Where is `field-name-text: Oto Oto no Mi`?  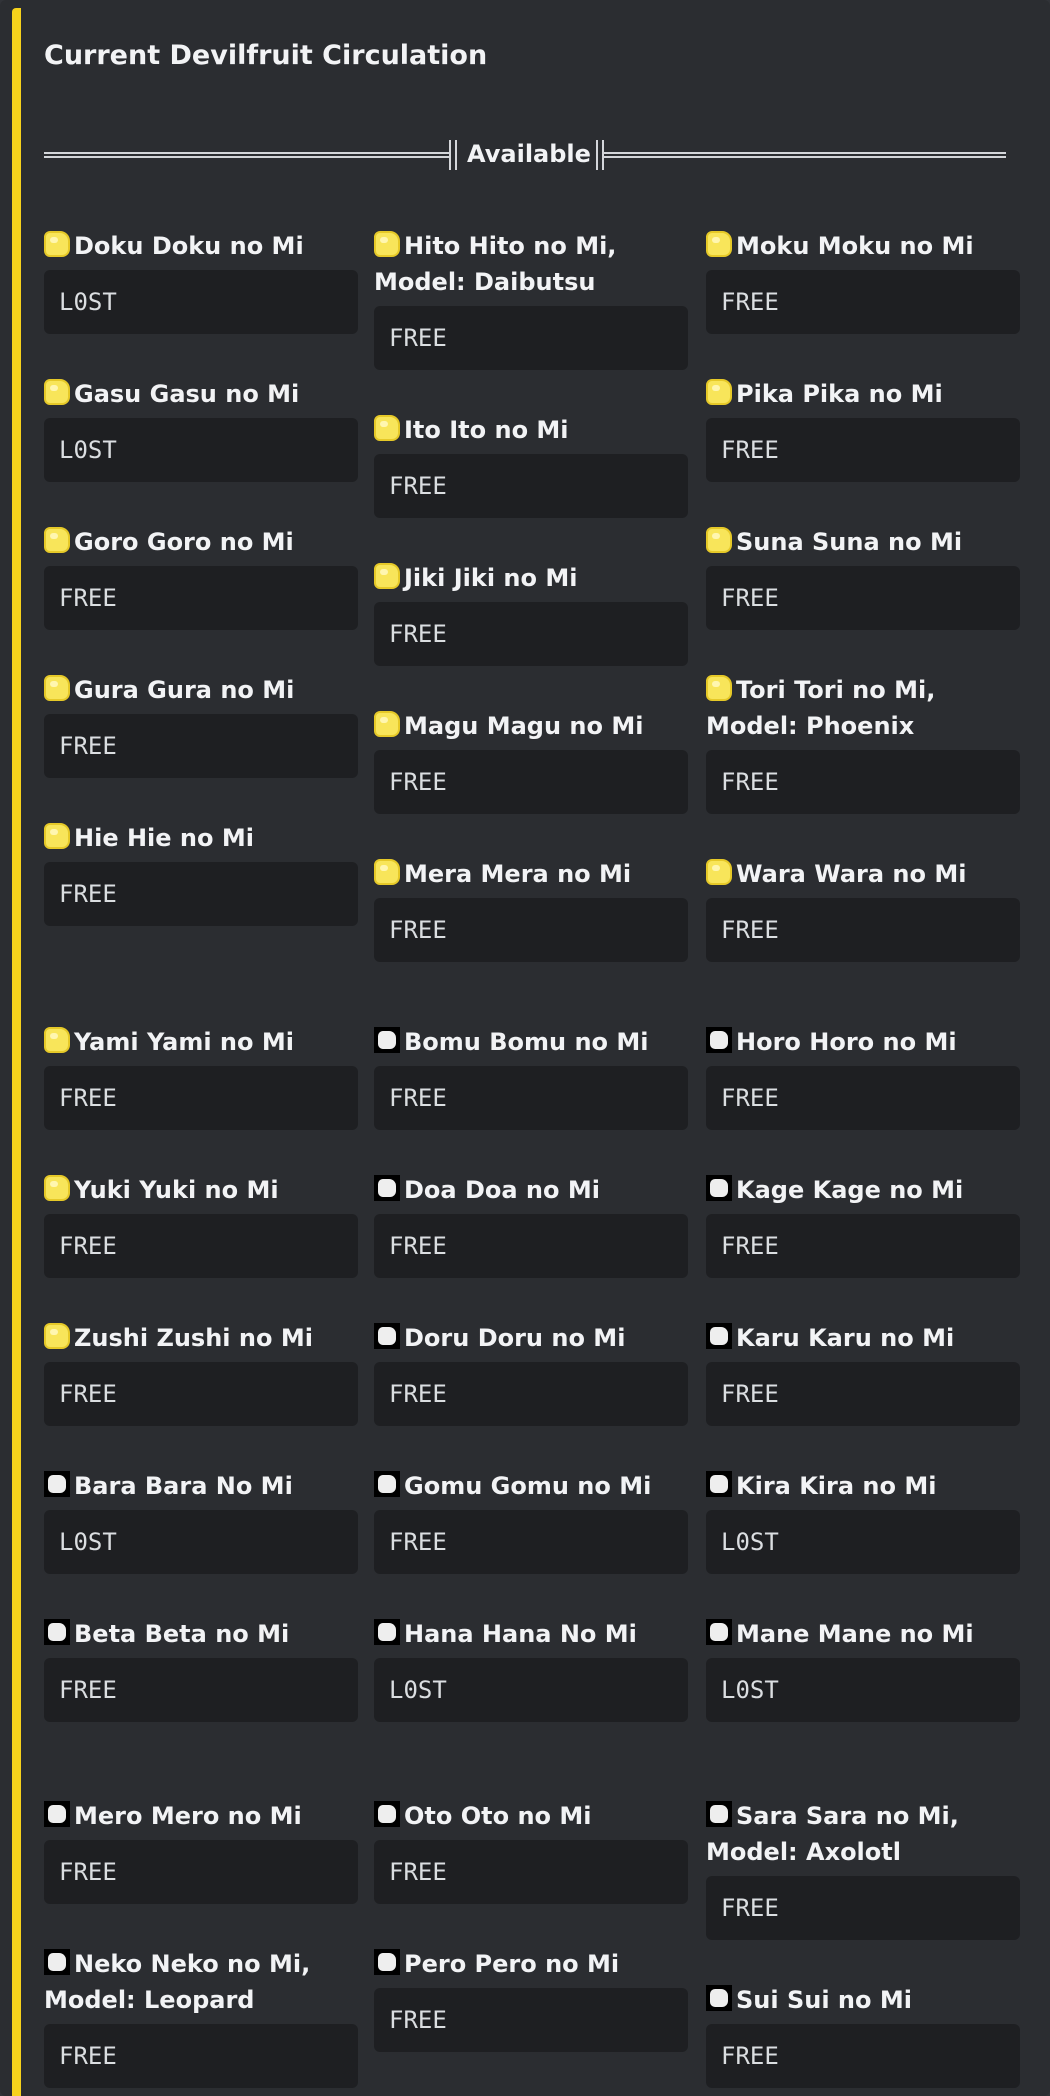
field-name-text: Oto Oto no Mi is located at coordinates (498, 1816).